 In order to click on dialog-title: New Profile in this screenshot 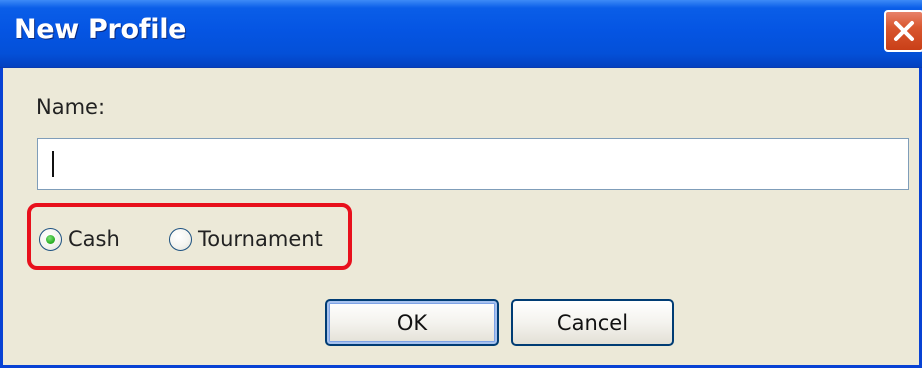, I will do `click(100, 29)`.